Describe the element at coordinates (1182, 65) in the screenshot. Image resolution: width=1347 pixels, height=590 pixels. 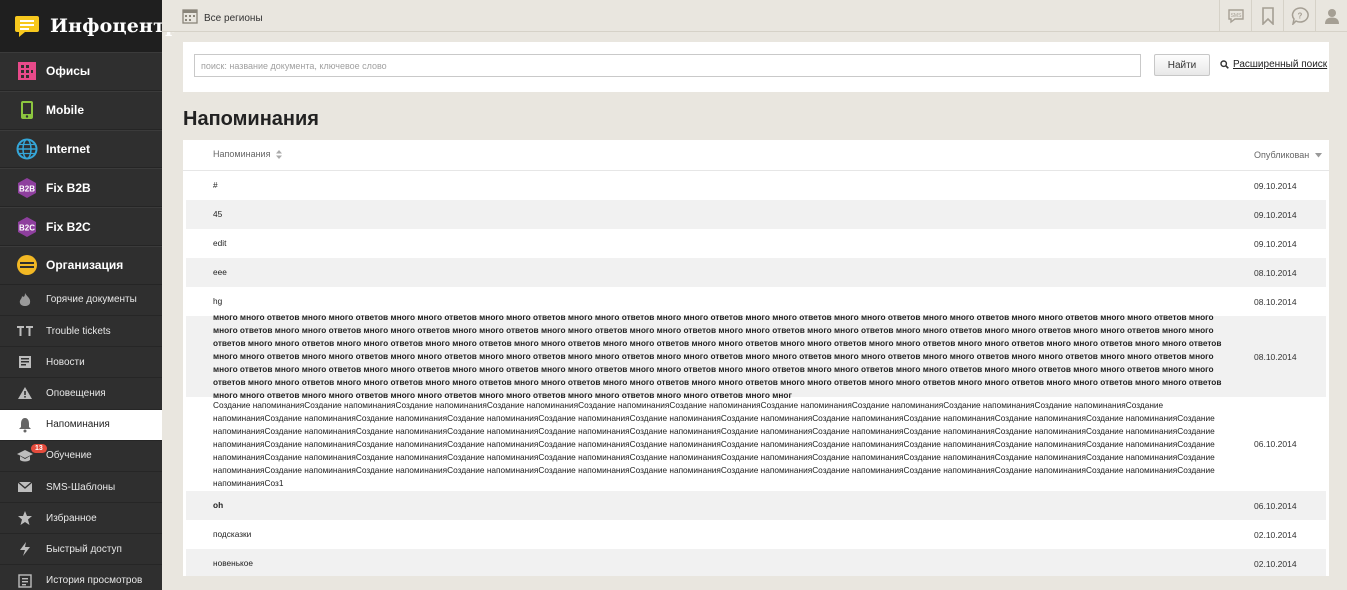
I see `find-button: Найти` at that location.